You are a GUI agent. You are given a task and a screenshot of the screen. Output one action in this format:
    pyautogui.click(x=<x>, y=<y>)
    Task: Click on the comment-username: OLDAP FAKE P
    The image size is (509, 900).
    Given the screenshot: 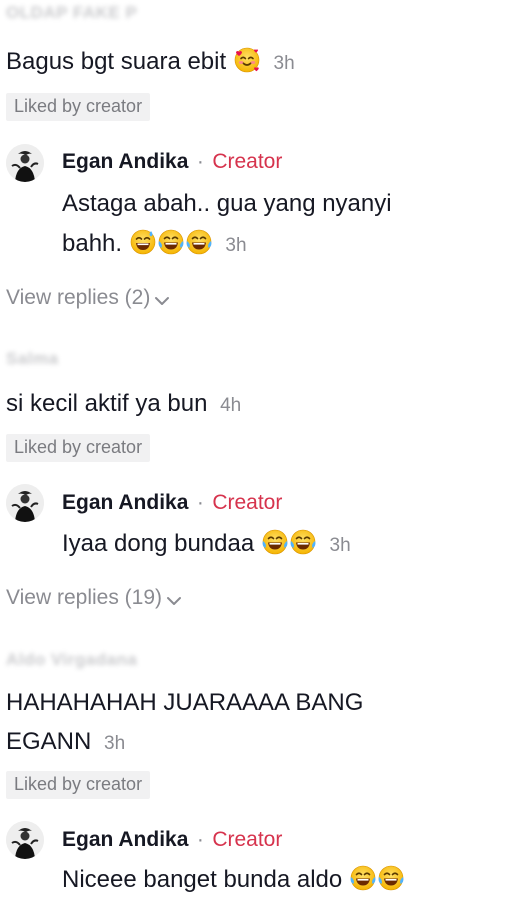 What is the action you would take?
    pyautogui.click(x=71, y=13)
    